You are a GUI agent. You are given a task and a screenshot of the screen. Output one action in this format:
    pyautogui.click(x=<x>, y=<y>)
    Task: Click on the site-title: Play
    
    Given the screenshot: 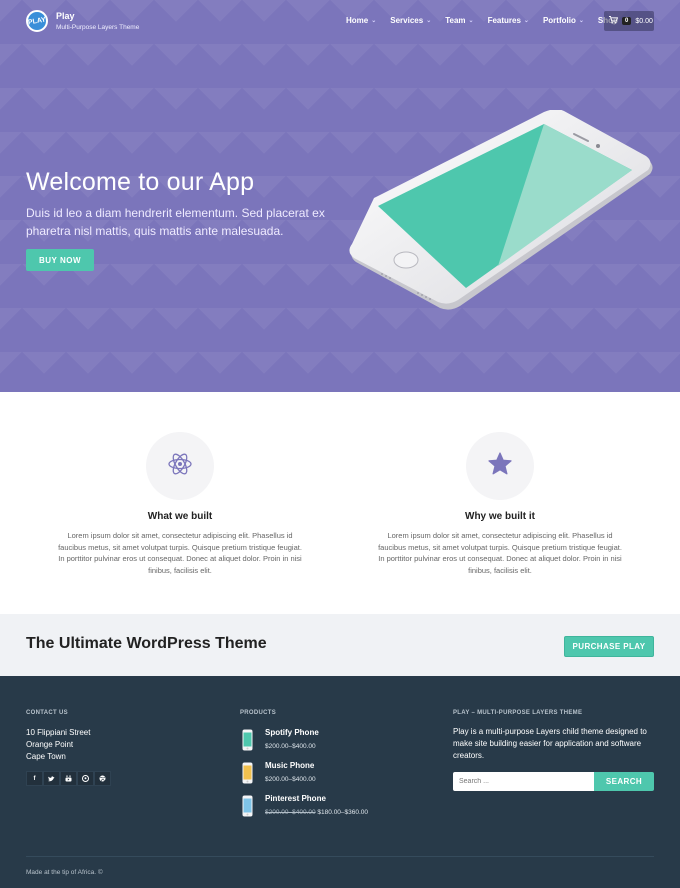 What is the action you would take?
    pyautogui.click(x=65, y=16)
    